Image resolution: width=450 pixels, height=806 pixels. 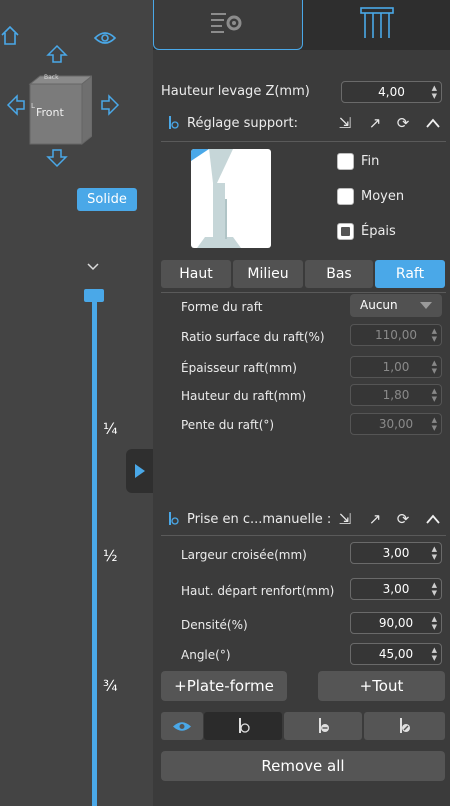 What do you see at coordinates (235, 91) in the screenshot?
I see `lift-height-label: Hauteur levage Z(mm)` at bounding box center [235, 91].